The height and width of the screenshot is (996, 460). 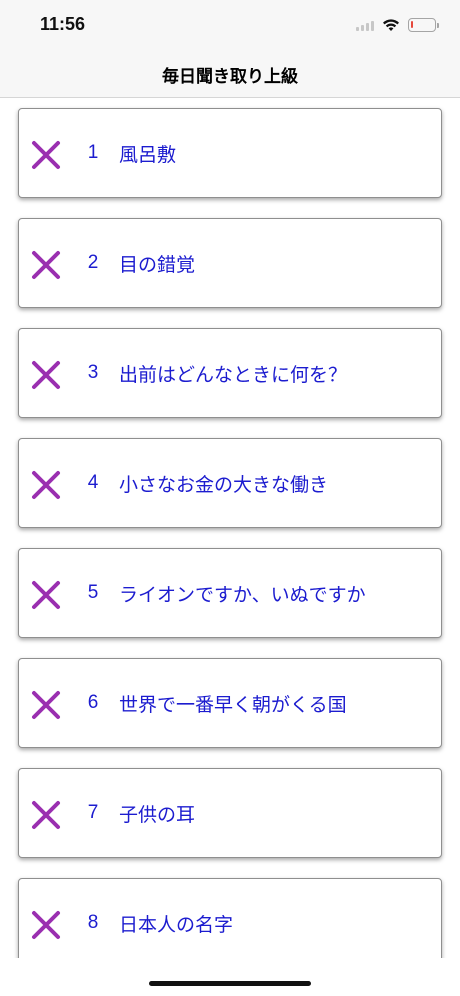 What do you see at coordinates (93, 262) in the screenshot?
I see `lesson-number: 2` at bounding box center [93, 262].